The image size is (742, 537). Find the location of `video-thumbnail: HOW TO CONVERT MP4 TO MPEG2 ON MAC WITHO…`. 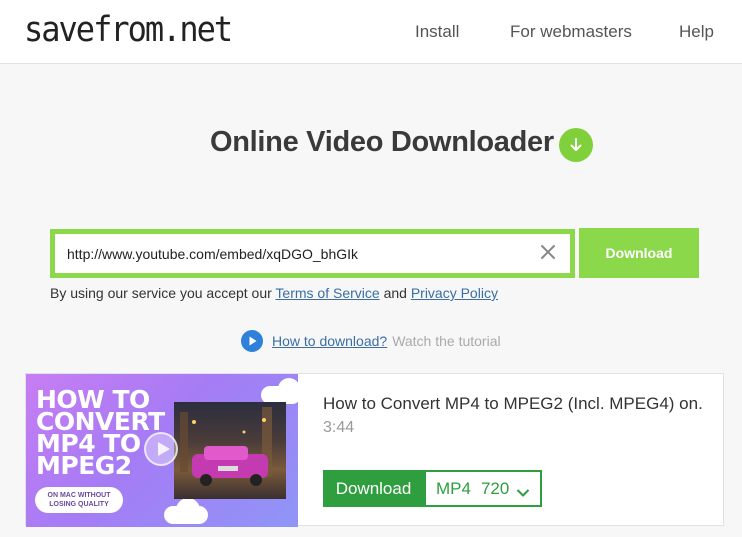

video-thumbnail: HOW TO CONVERT MP4 TO MPEG2 ON MAC WITHO… is located at coordinates (162, 450).